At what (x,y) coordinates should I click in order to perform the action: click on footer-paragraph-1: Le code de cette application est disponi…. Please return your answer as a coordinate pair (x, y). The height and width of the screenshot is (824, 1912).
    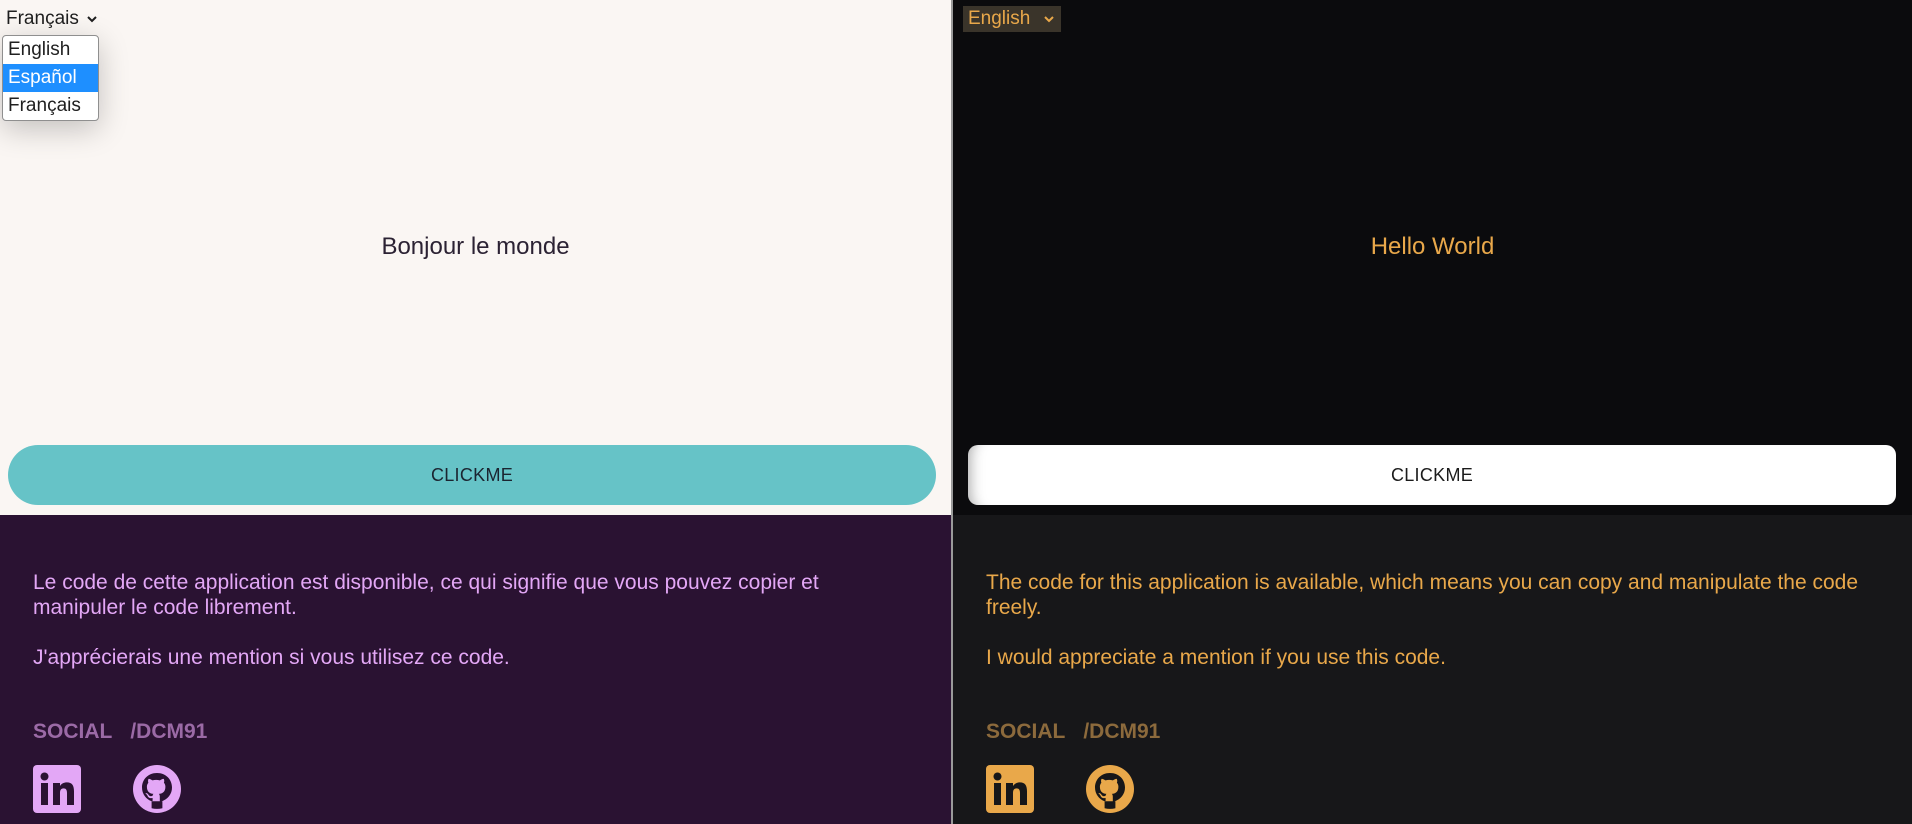
    Looking at the image, I should click on (426, 595).